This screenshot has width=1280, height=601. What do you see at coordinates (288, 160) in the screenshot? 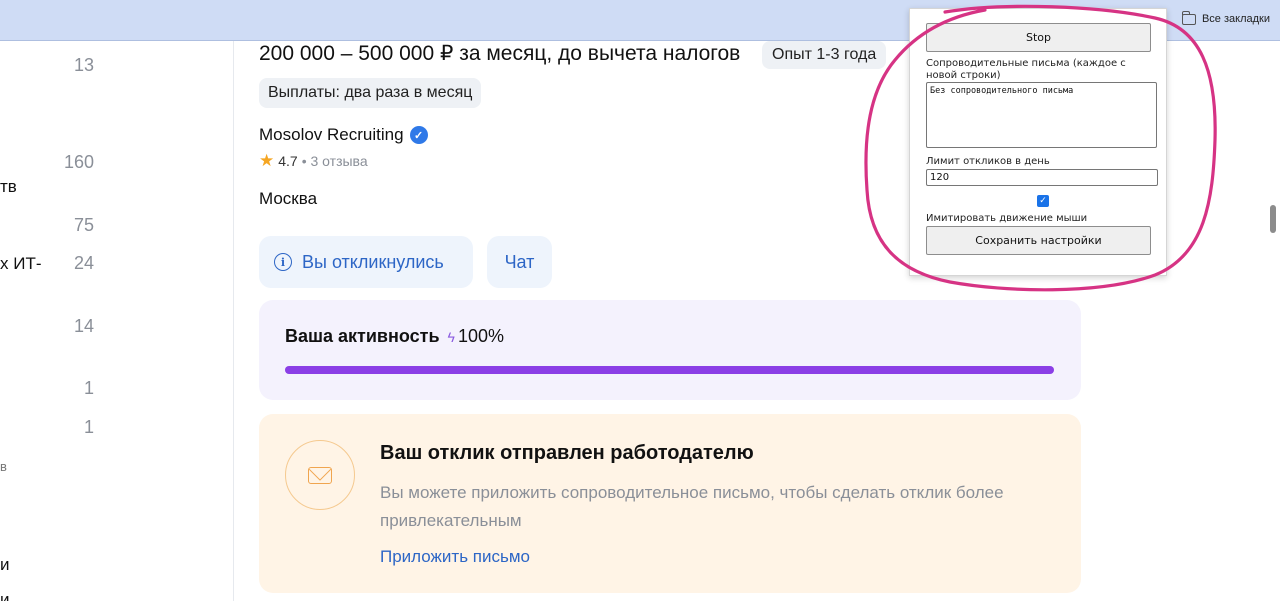
I see `rating-value: 4.7` at bounding box center [288, 160].